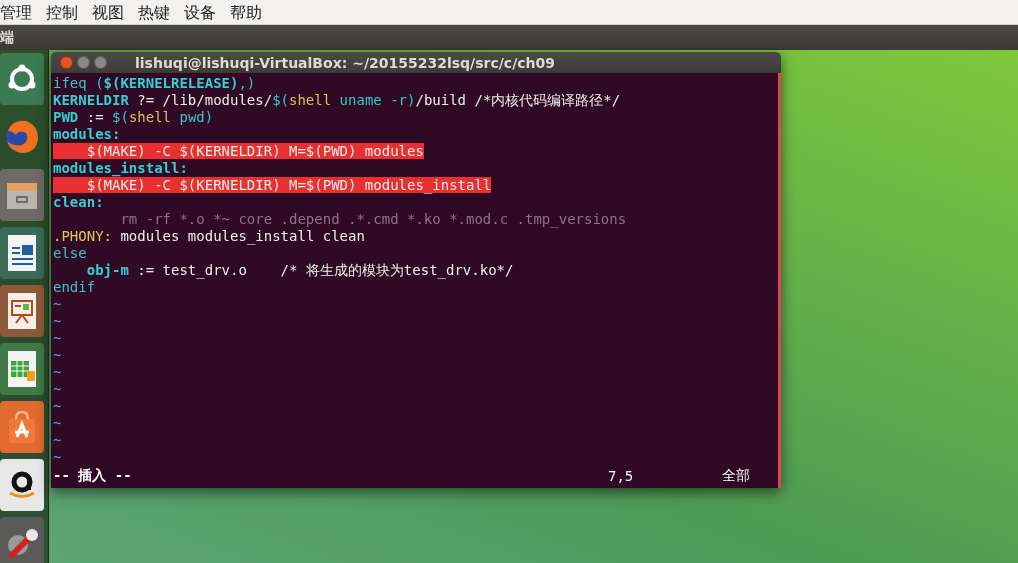 The height and width of the screenshot is (563, 1018). What do you see at coordinates (87, 134) in the screenshot?
I see `code-line: modules:` at bounding box center [87, 134].